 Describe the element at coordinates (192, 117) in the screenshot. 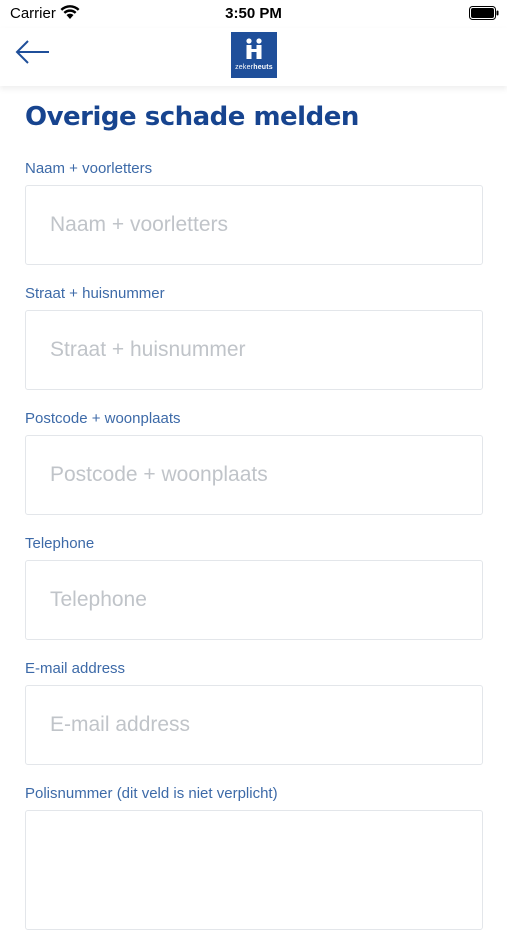

I see `page-title: Overige schade melden` at that location.